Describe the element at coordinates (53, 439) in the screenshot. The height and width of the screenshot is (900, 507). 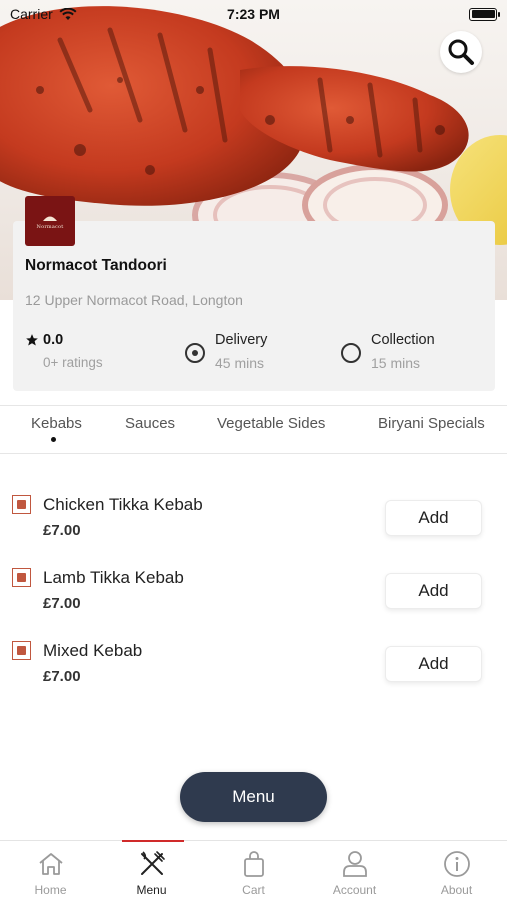
I see `active-tab-indicator` at that location.